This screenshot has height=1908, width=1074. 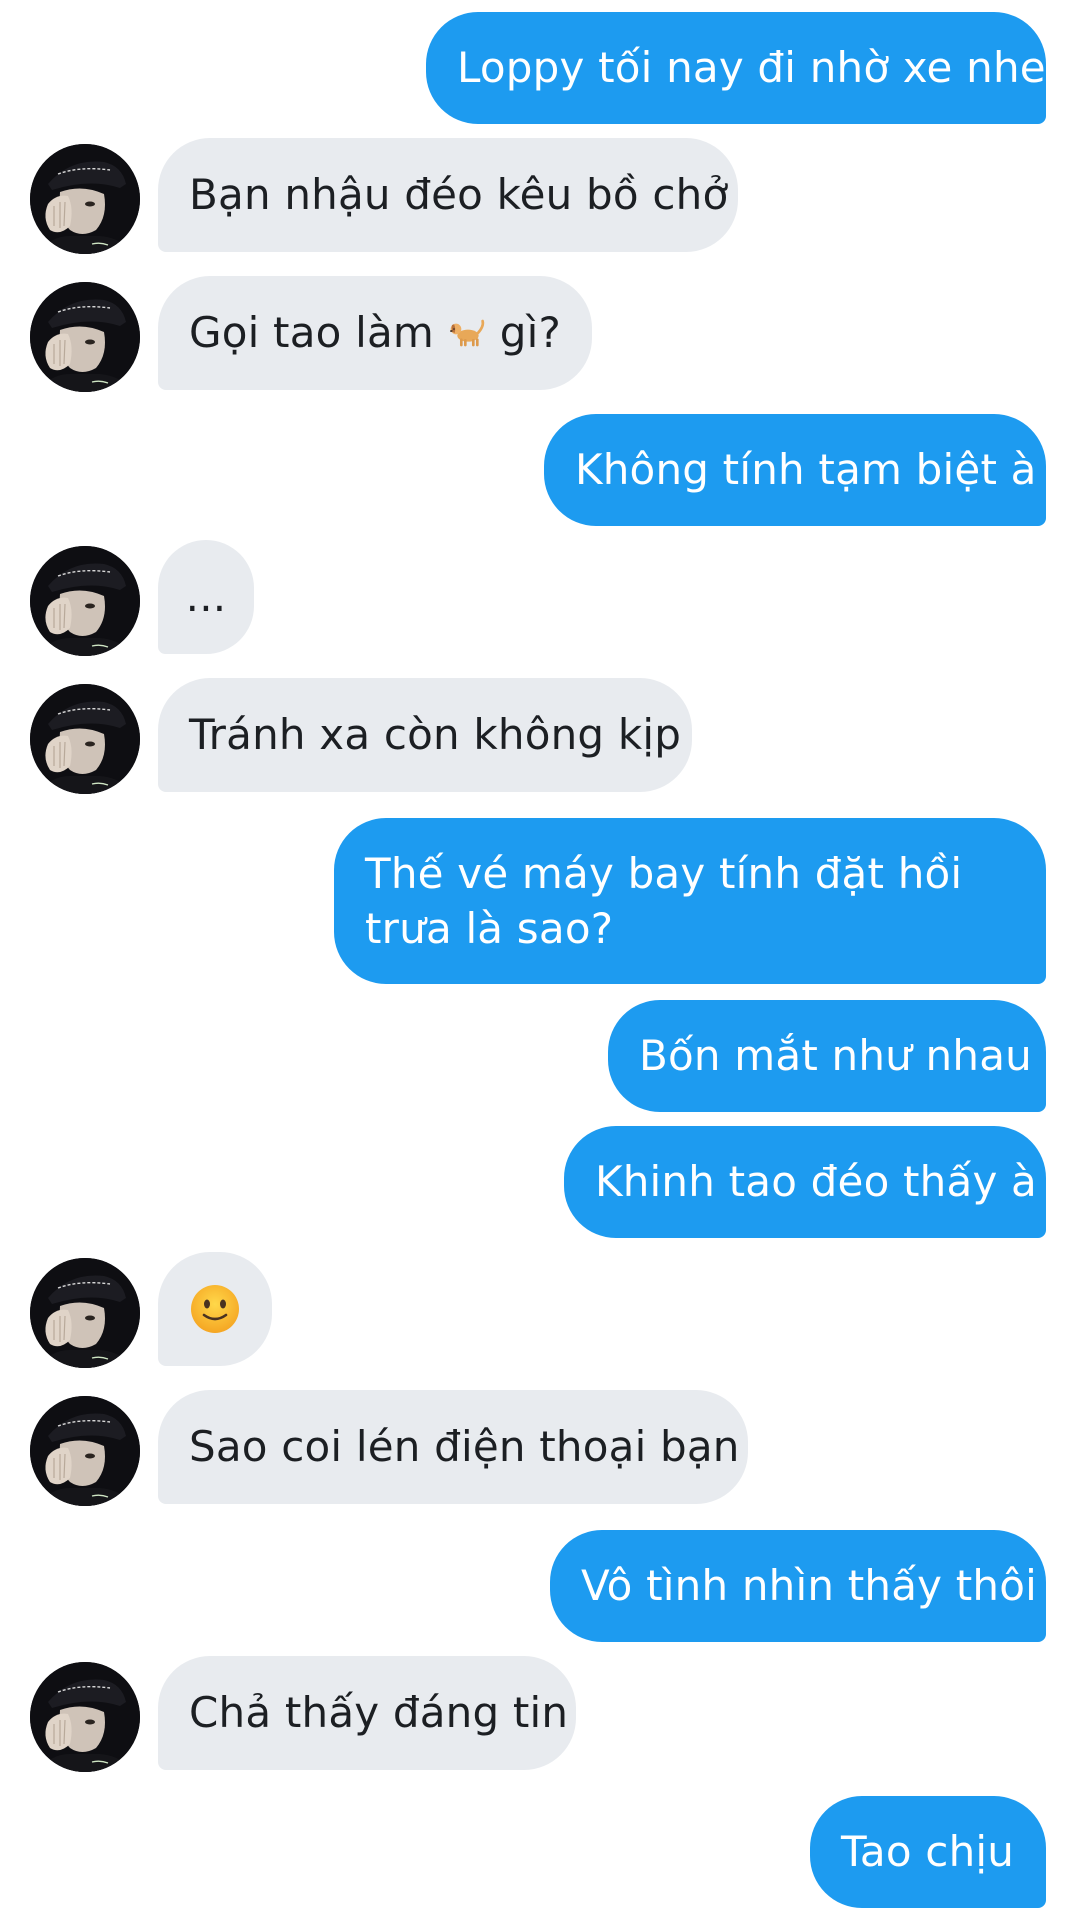 I want to click on dog-icon, so click(x=466, y=333).